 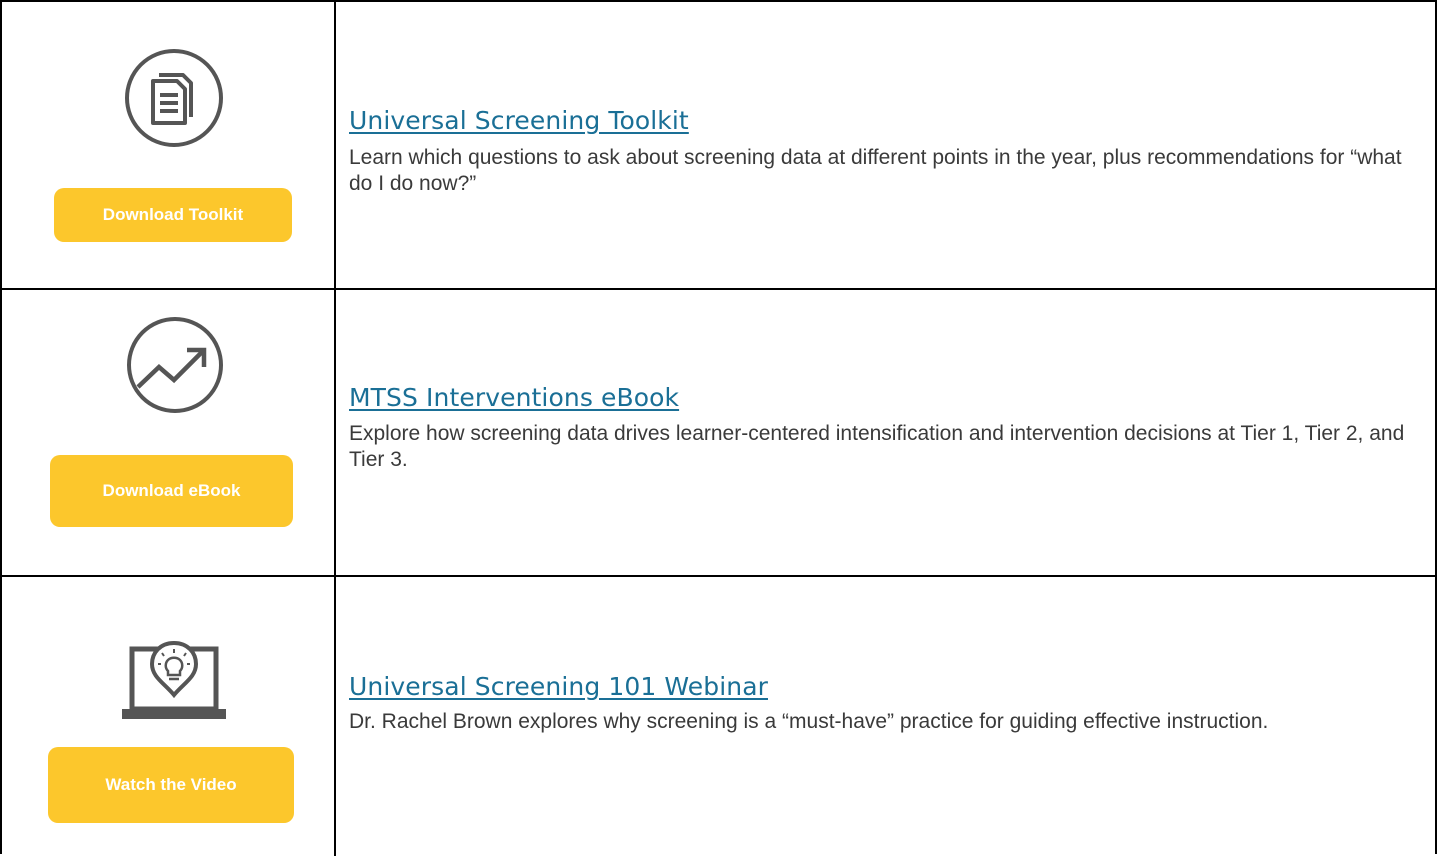 I want to click on watch-video-button: Watch the Video, so click(x=171, y=785).